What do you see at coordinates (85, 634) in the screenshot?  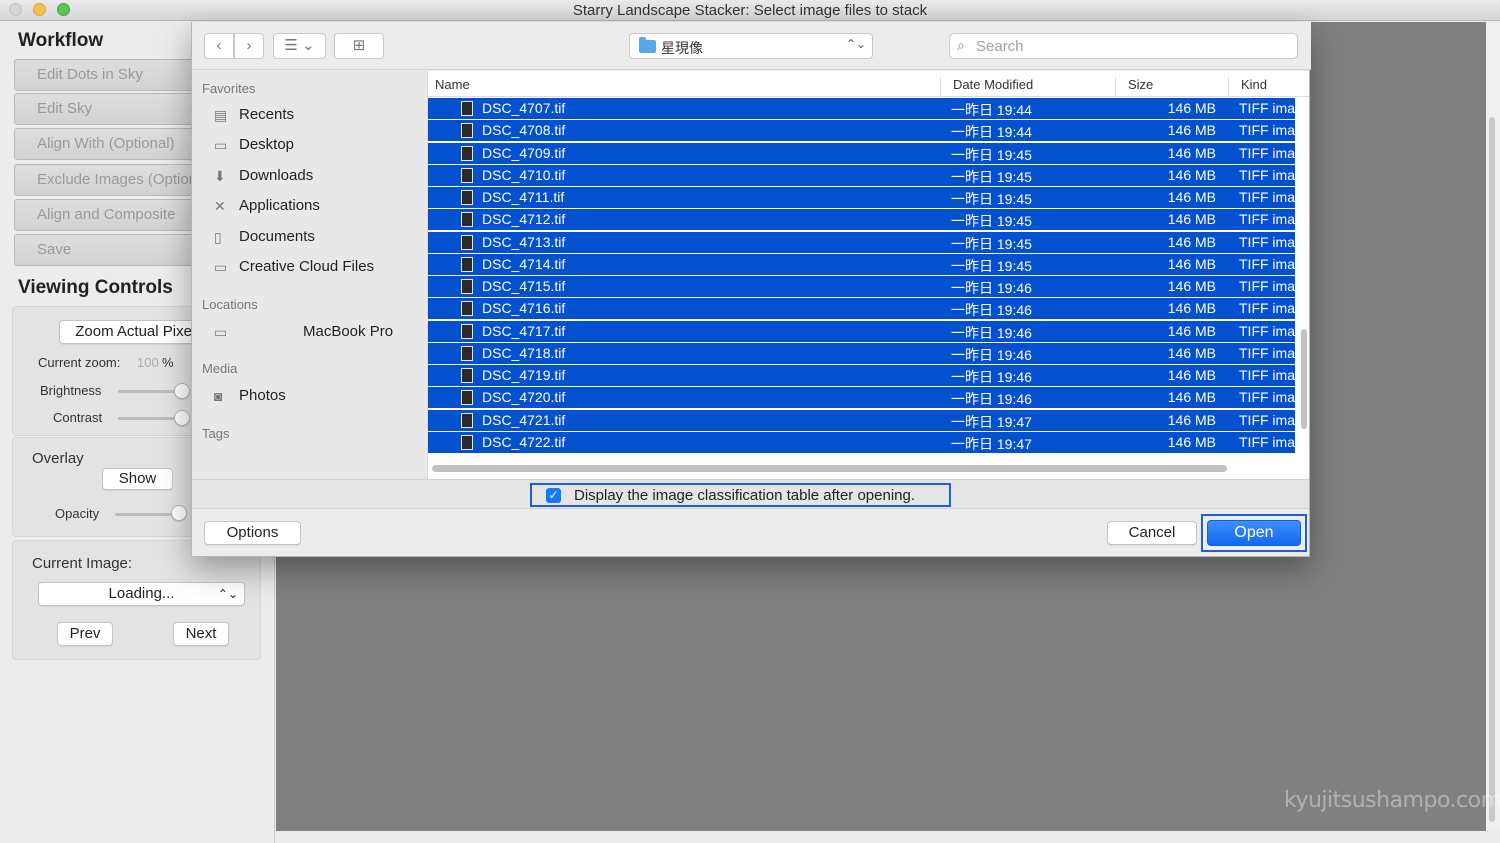 I see `prev-button: Prev` at bounding box center [85, 634].